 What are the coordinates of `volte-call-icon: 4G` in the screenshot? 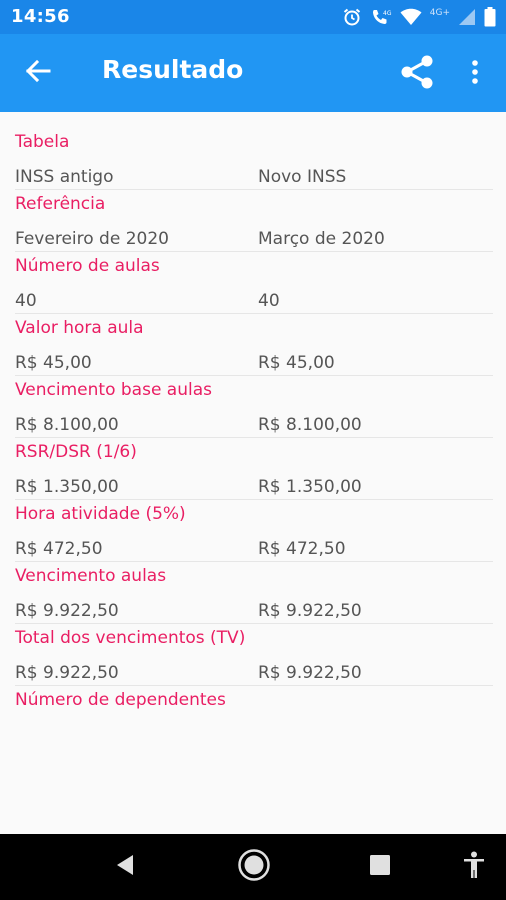 It's located at (381, 17).